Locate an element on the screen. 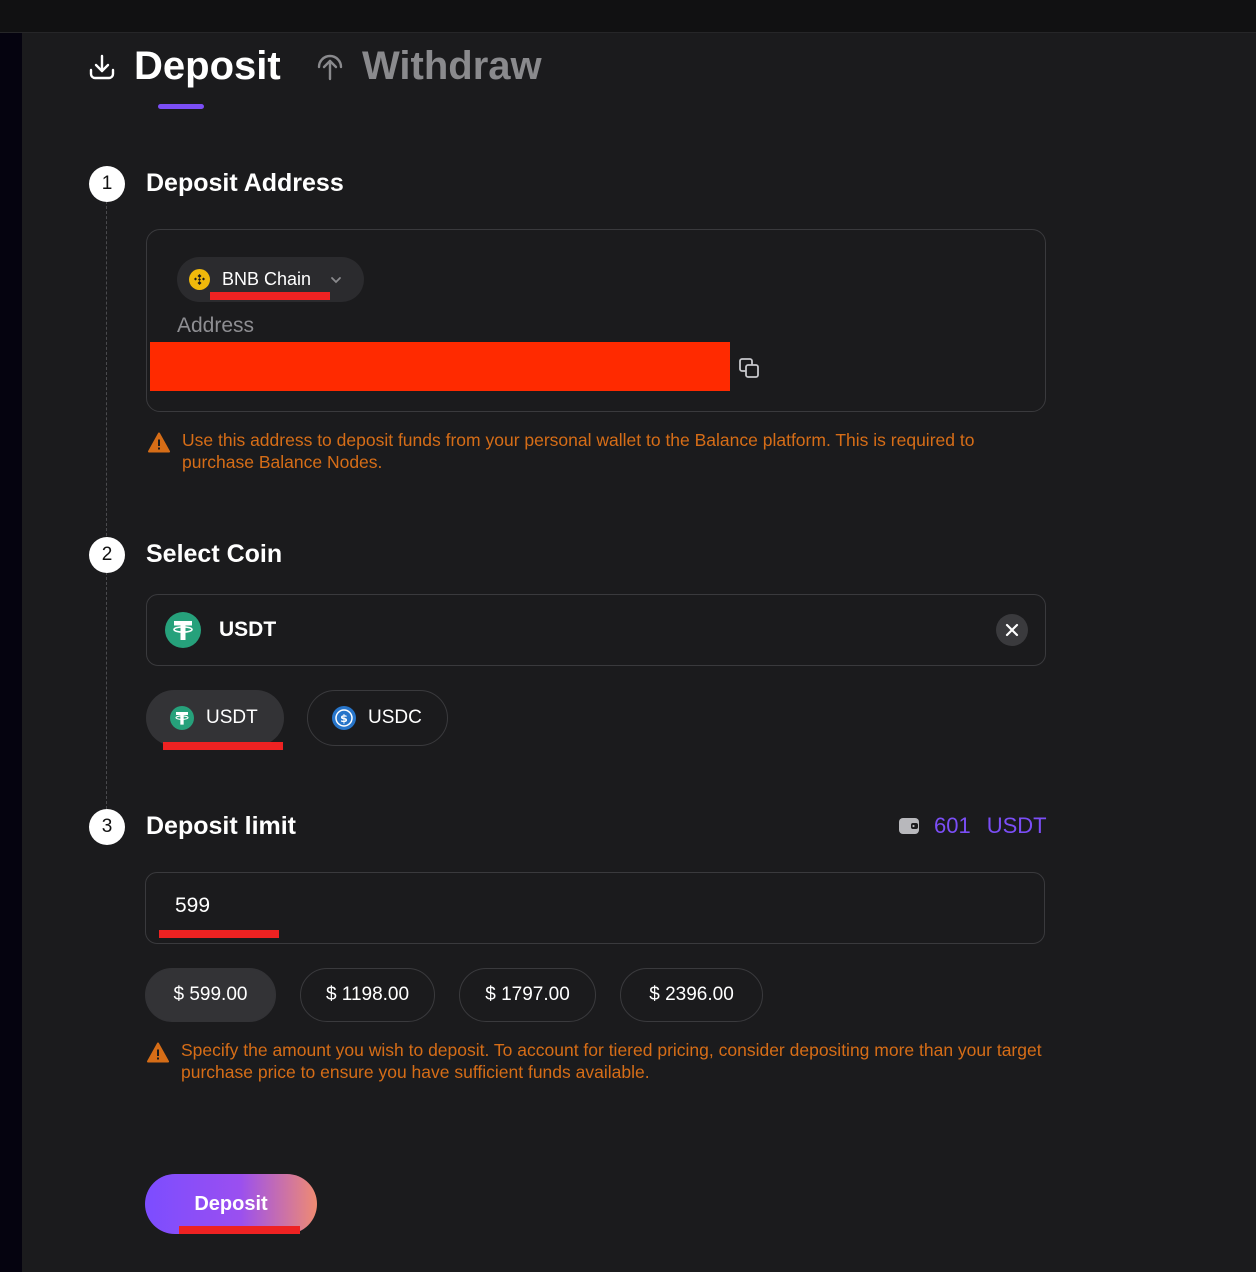 This screenshot has height=1272, width=1256. balance-currency: USDT is located at coordinates (1016, 825).